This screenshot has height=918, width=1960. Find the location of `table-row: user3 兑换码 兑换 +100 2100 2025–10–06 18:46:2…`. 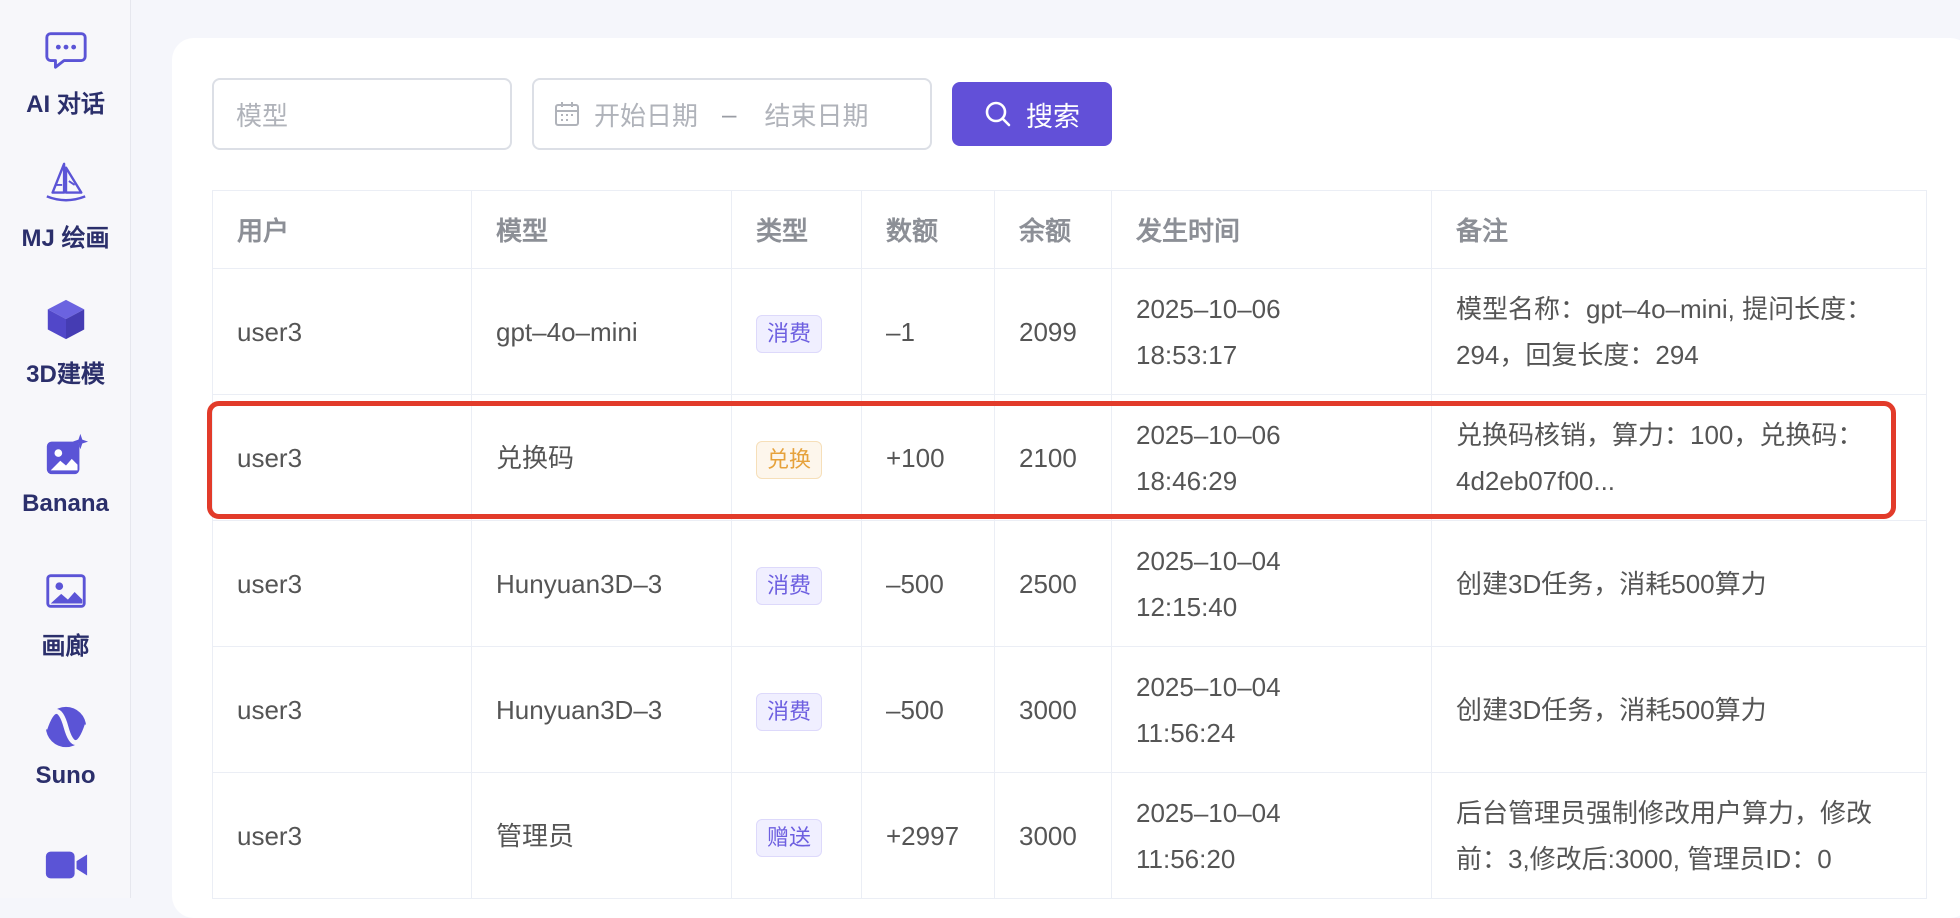

table-row: user3 兑换码 兑换 +100 2100 2025–10–06 18:46:2… is located at coordinates (1069, 457).